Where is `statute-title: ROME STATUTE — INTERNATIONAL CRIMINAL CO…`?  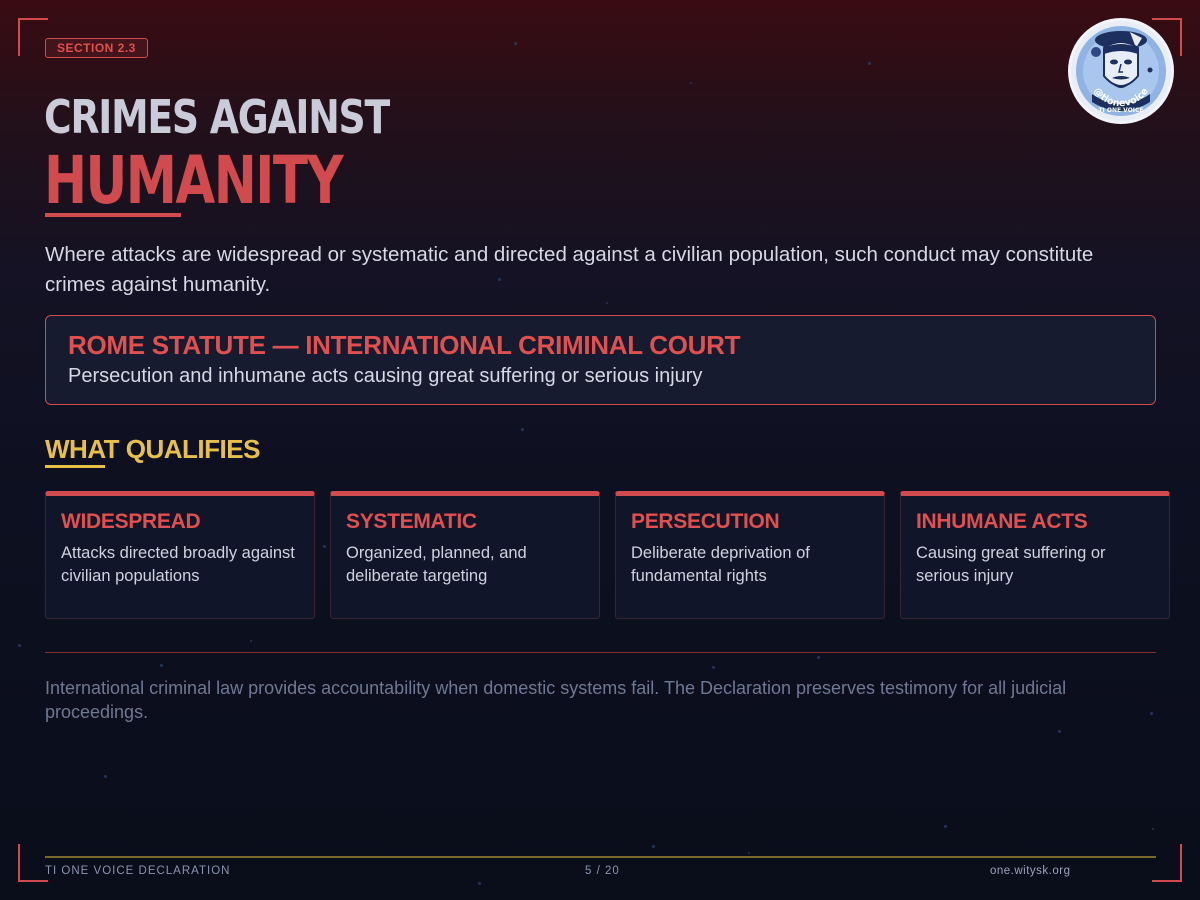
statute-title: ROME STATUTE — INTERNATIONAL CRIMINAL CO… is located at coordinates (404, 345).